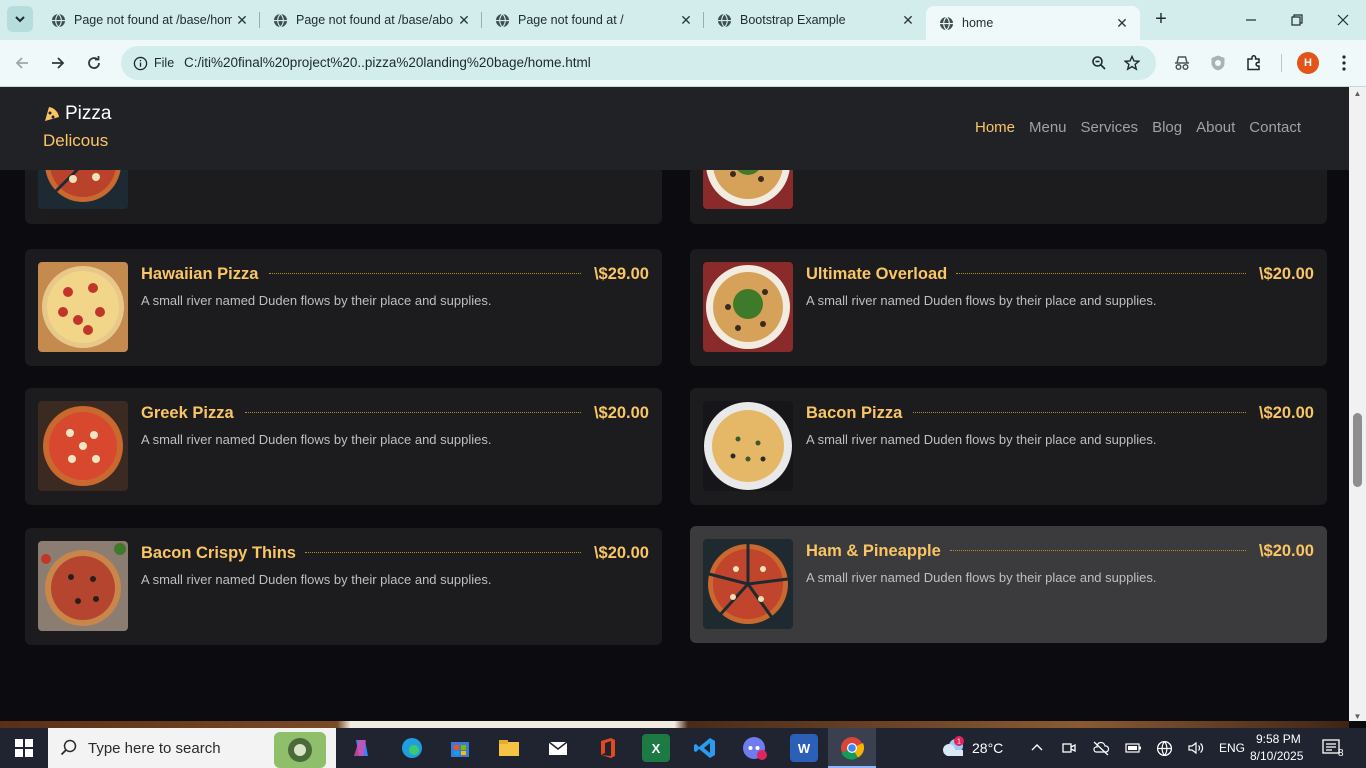  What do you see at coordinates (674, 724) in the screenshot?
I see `next-section-preview` at bounding box center [674, 724].